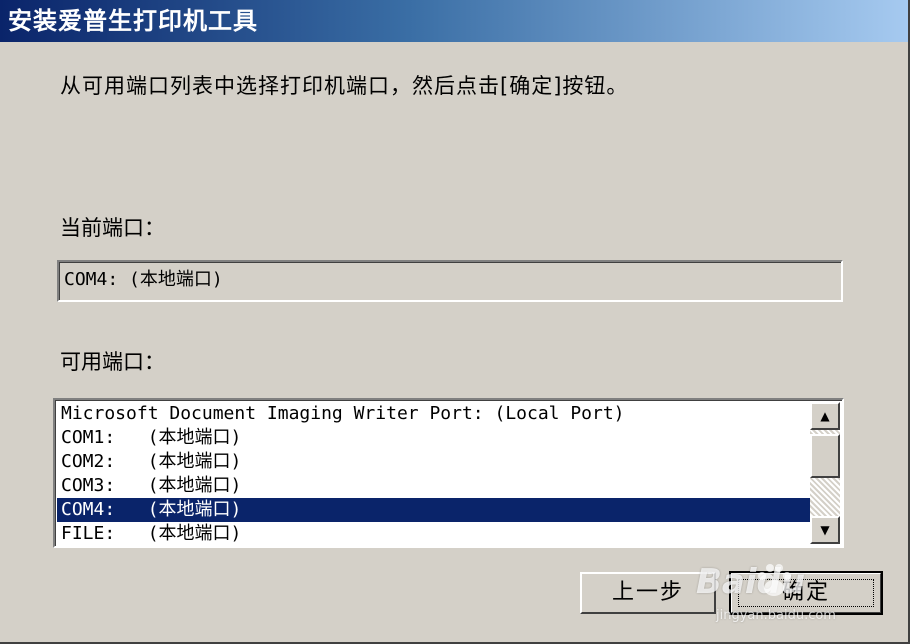 The image size is (910, 644). What do you see at coordinates (454, 21) in the screenshot?
I see `title-bar: 安装爱普生打印机工具` at bounding box center [454, 21].